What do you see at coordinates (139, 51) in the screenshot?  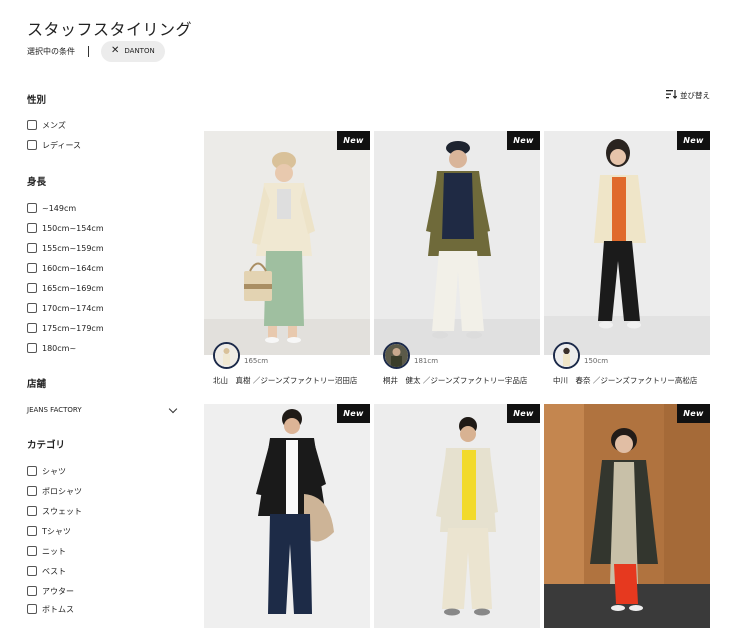 I see `filter-chip-label: DANTON` at bounding box center [139, 51].